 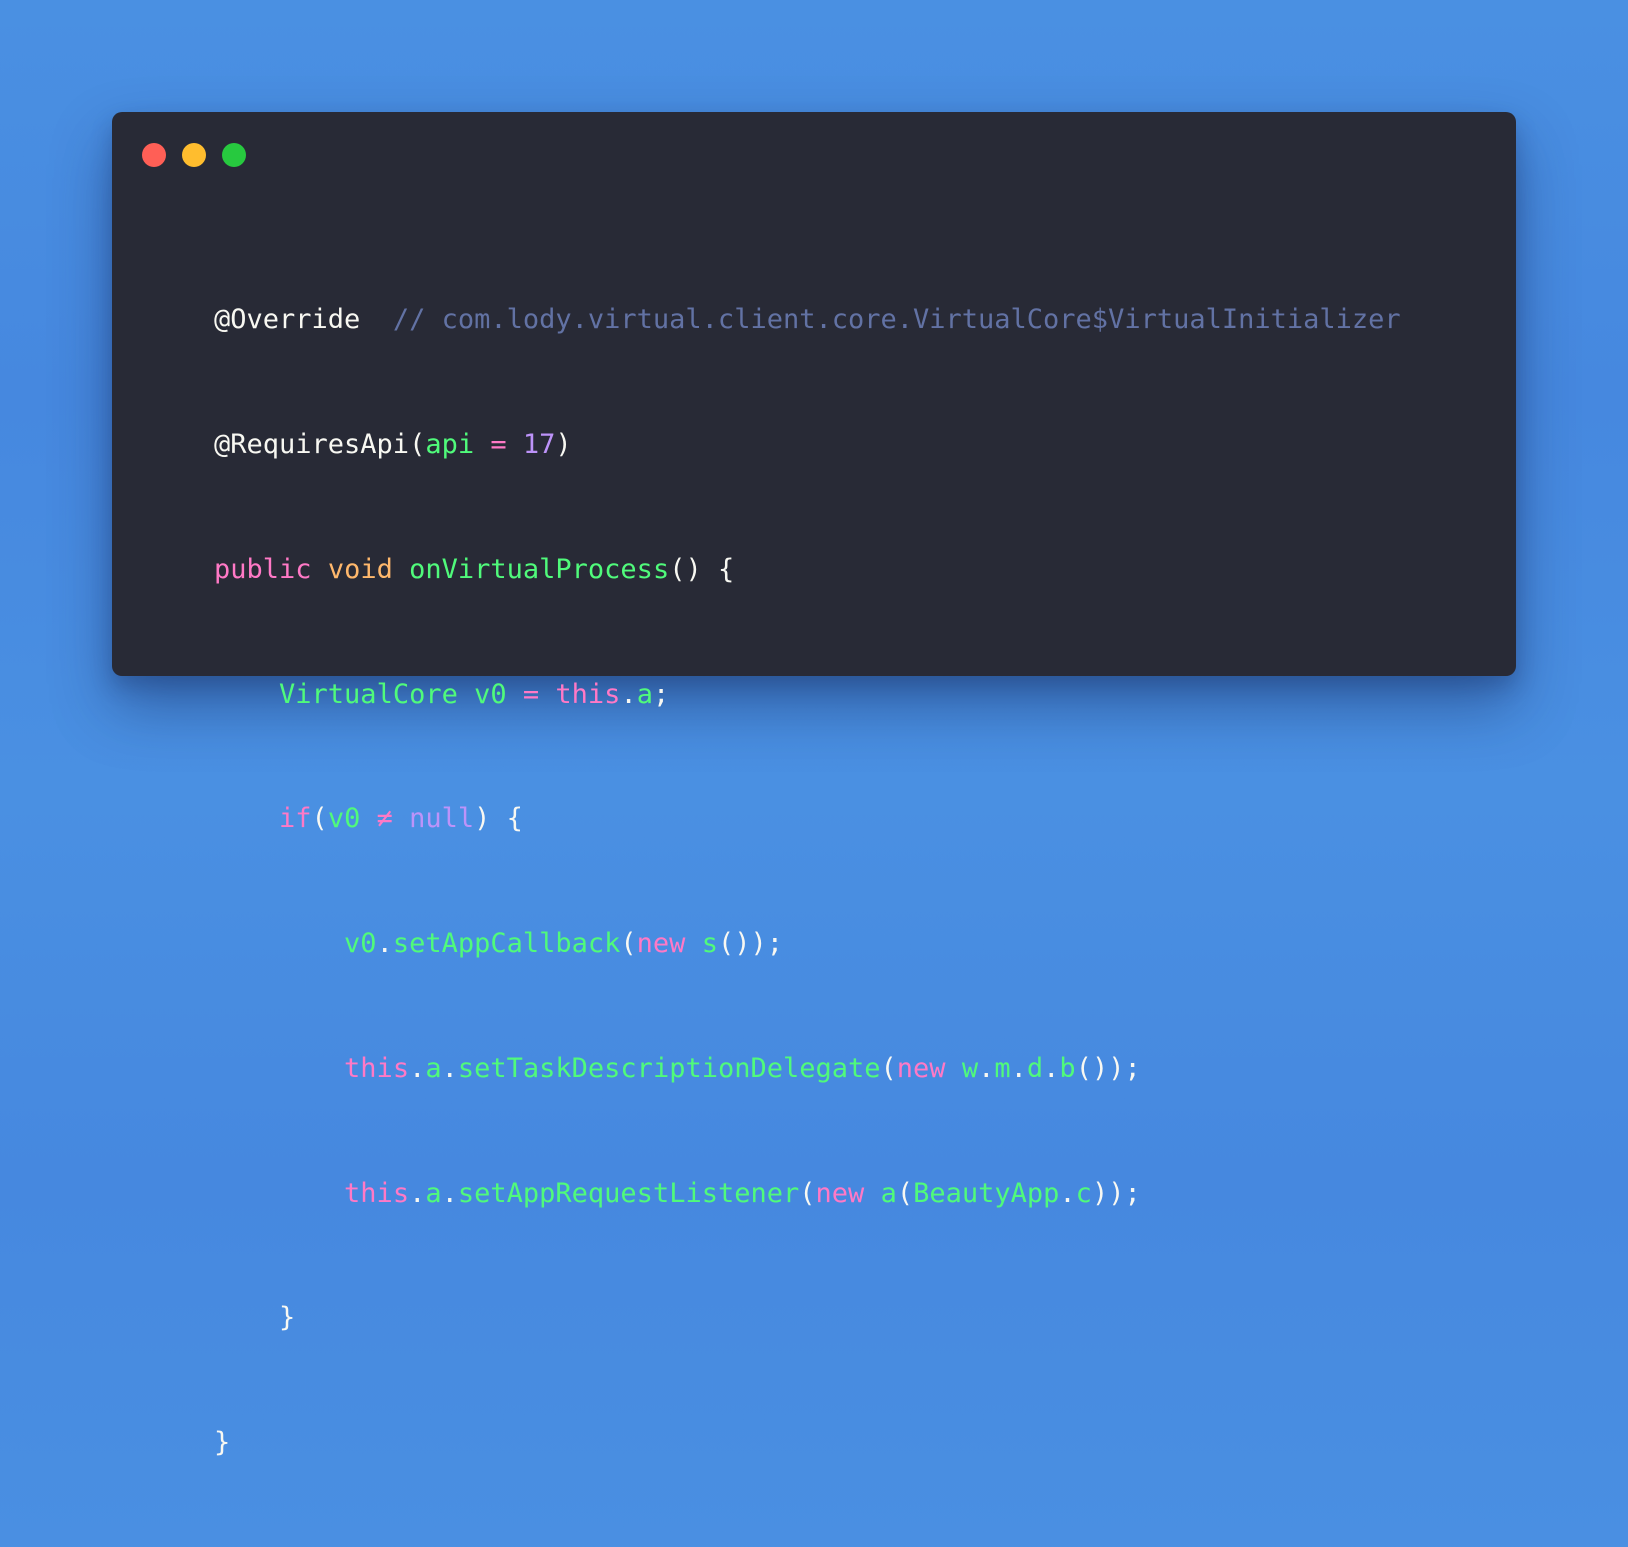 What do you see at coordinates (154, 155) in the screenshot?
I see `close-button` at bounding box center [154, 155].